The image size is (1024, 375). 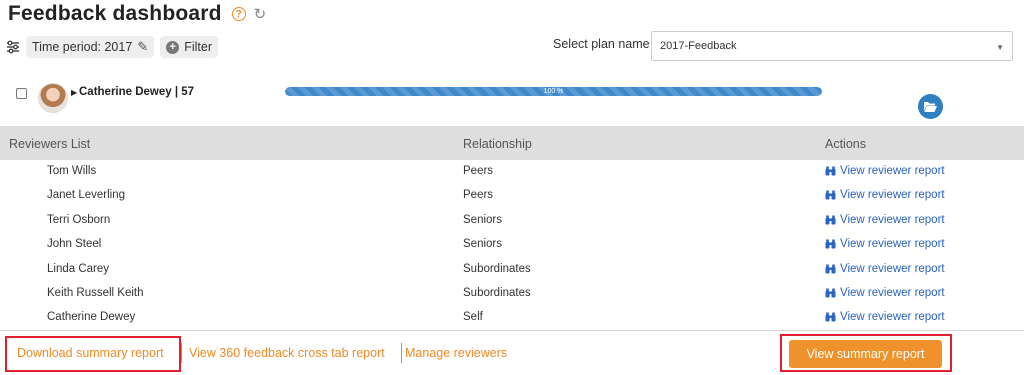 What do you see at coordinates (91, 317) in the screenshot?
I see `reviewer-name: Catherine Dewey` at bounding box center [91, 317].